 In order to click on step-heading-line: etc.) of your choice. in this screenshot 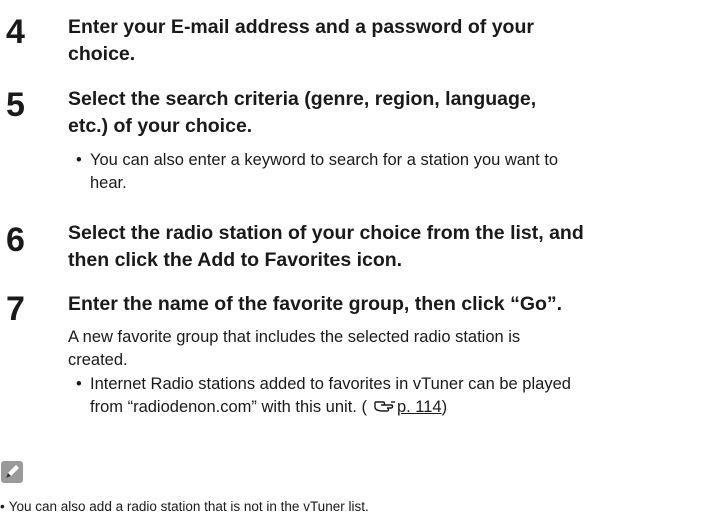, I will do `click(160, 126)`.